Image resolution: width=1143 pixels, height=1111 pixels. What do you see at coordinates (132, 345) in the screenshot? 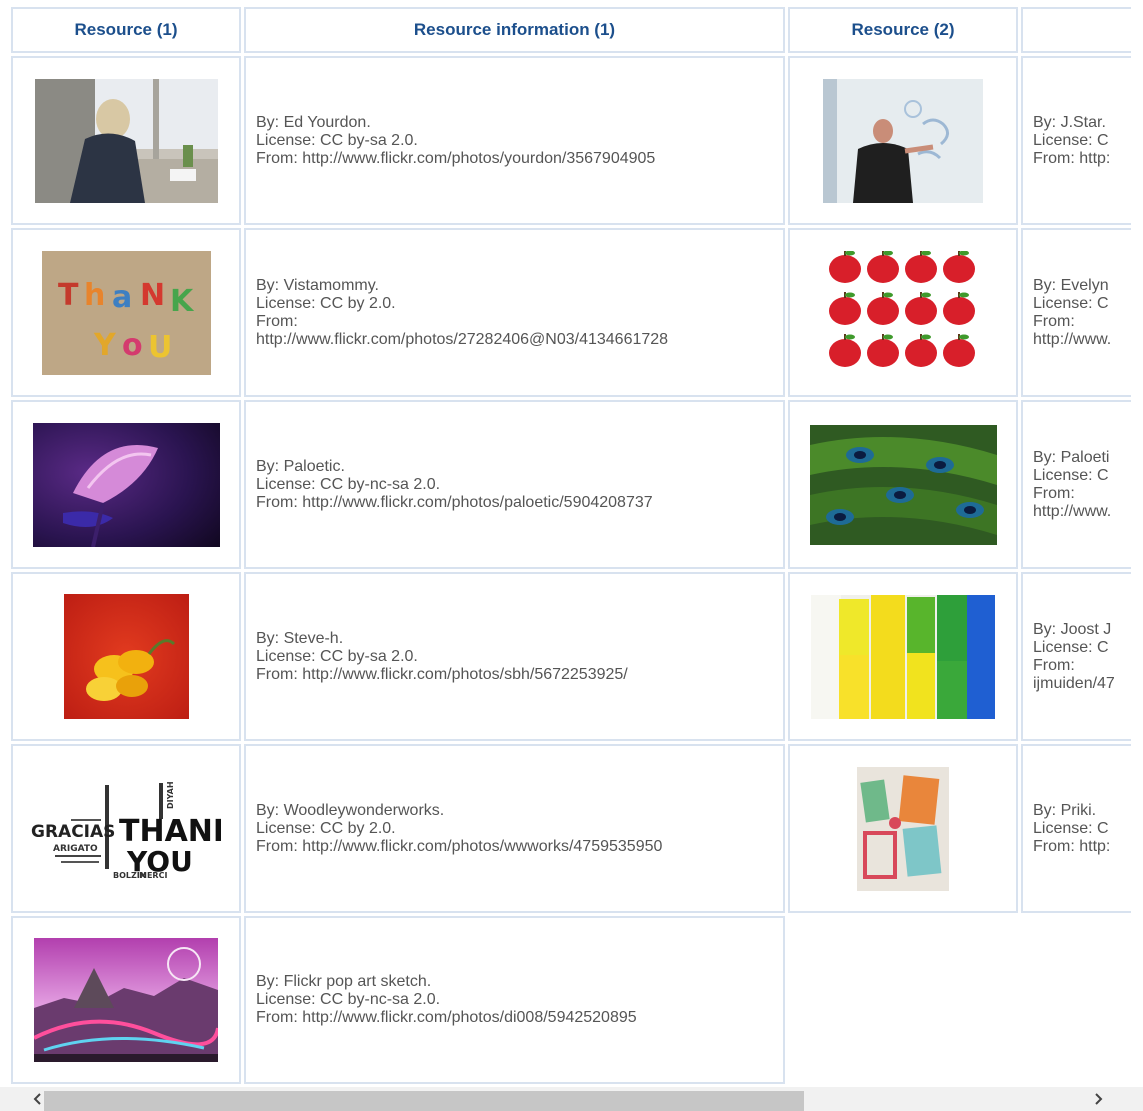
I see `svg-text: o` at bounding box center [132, 345].